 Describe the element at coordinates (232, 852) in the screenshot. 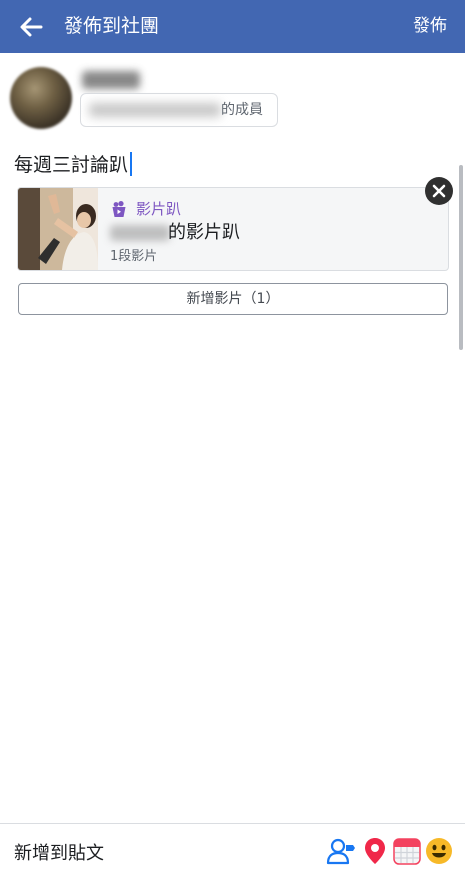

I see `add-to-post-bar: 新增到貼文` at that location.